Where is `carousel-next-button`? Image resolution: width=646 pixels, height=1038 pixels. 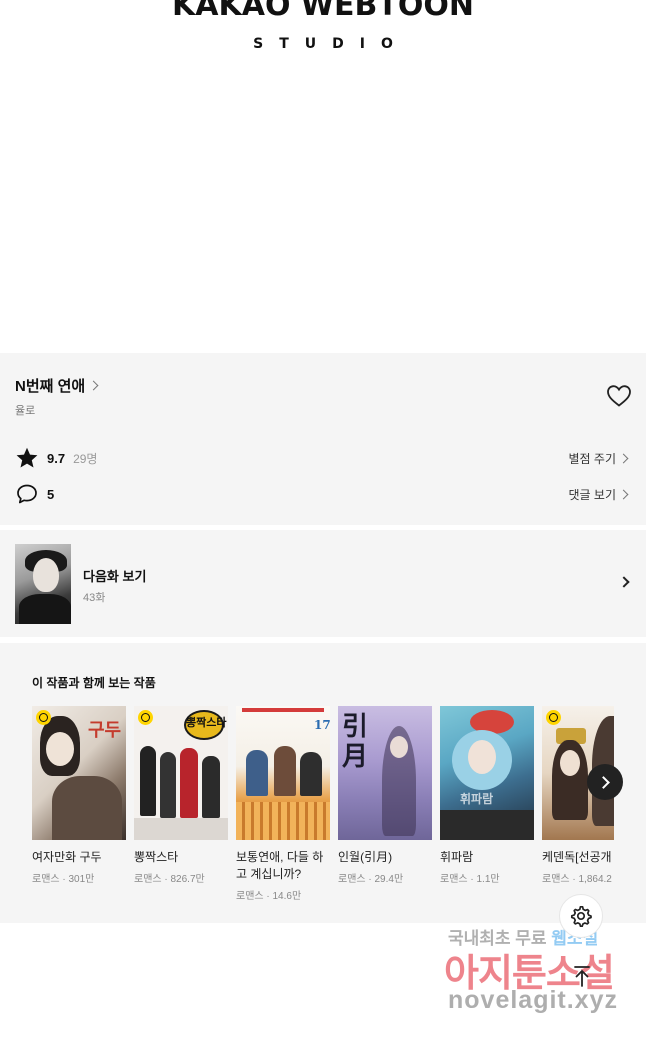
carousel-next-button is located at coordinates (605, 782).